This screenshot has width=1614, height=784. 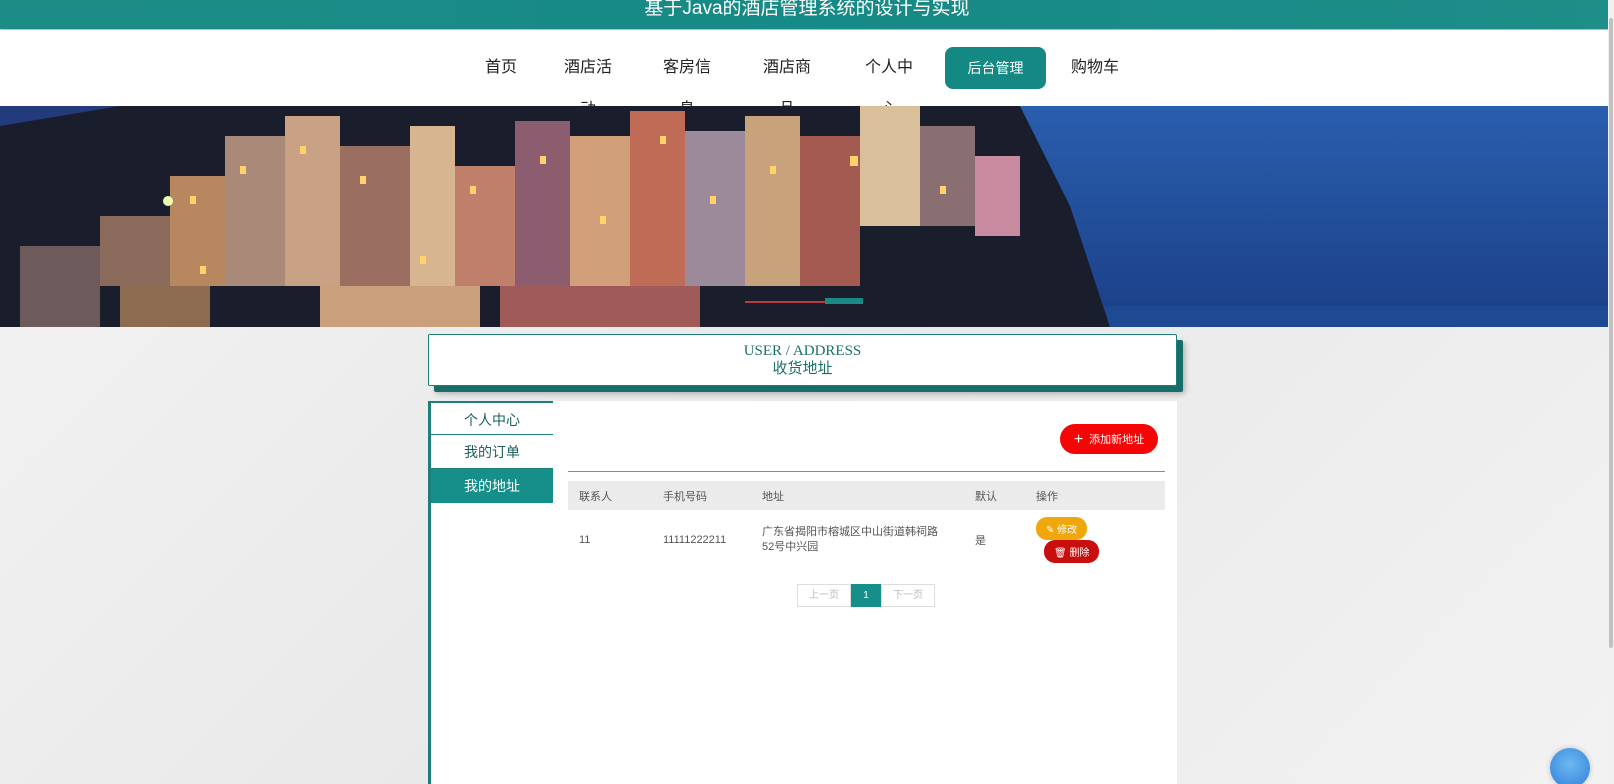 What do you see at coordinates (908, 595) in the screenshot?
I see `next-page-button: 下一页` at bounding box center [908, 595].